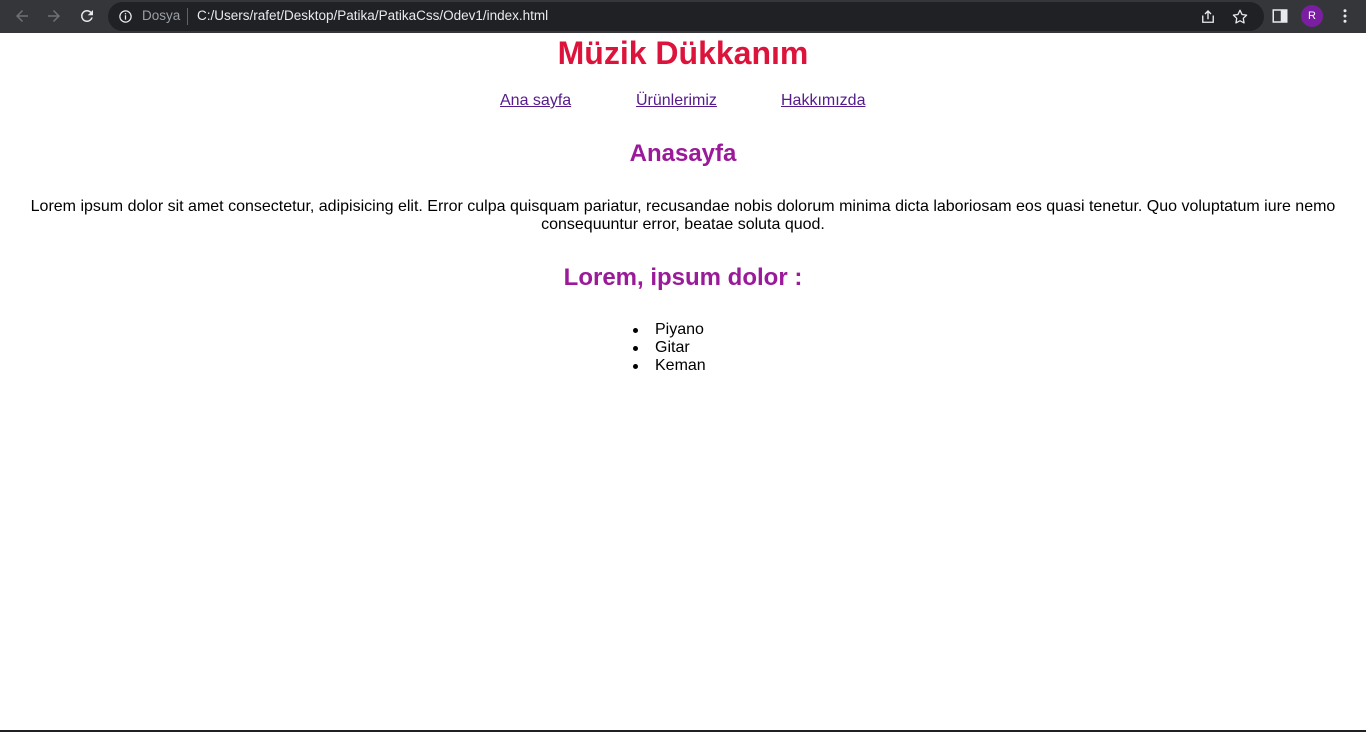 The width and height of the screenshot is (1366, 732). I want to click on nav-link-about: Hakkımızda, so click(823, 101).